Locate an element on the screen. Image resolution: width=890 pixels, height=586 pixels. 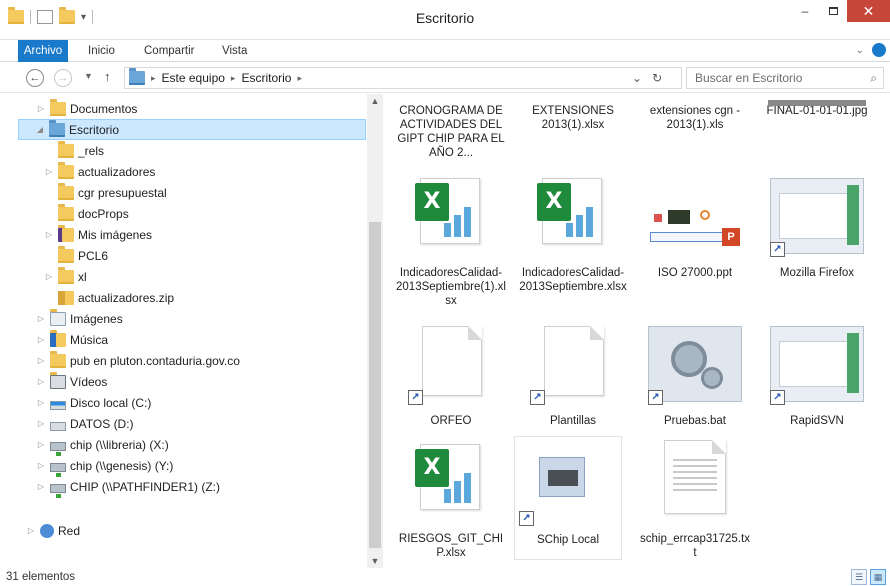
search-placeholder: Buscar en Escritorio is located at coordinates (749, 78).